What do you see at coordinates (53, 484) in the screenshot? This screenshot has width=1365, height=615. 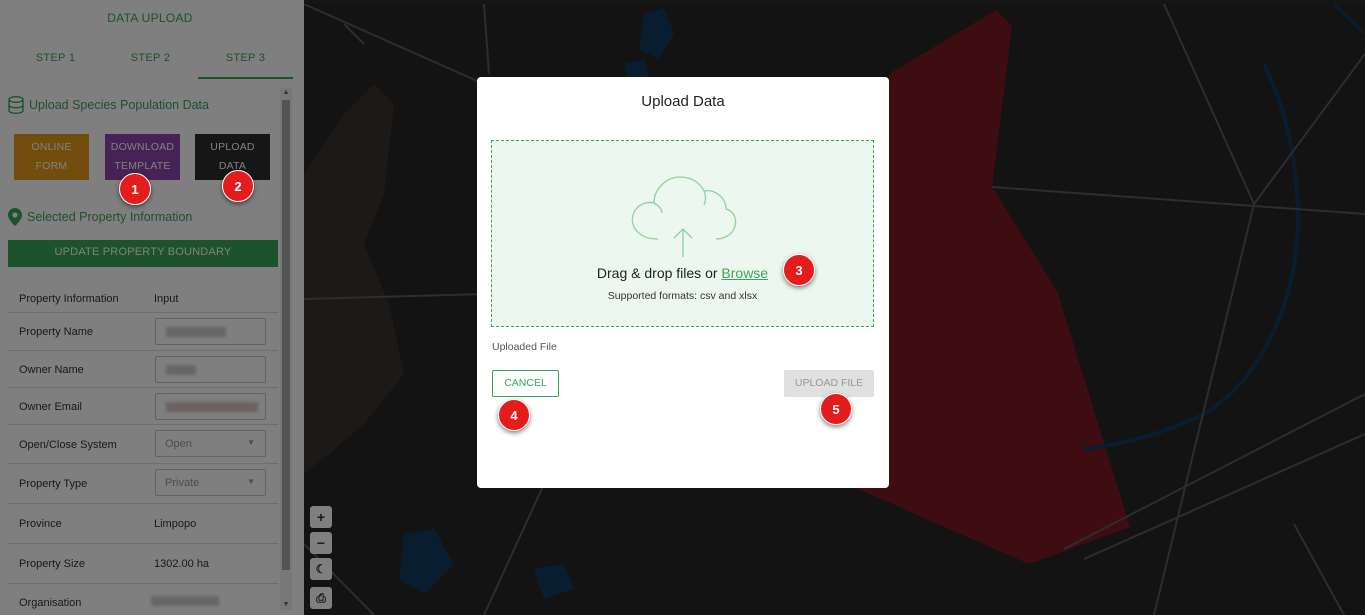 I see `property-type-label: Property Type` at bounding box center [53, 484].